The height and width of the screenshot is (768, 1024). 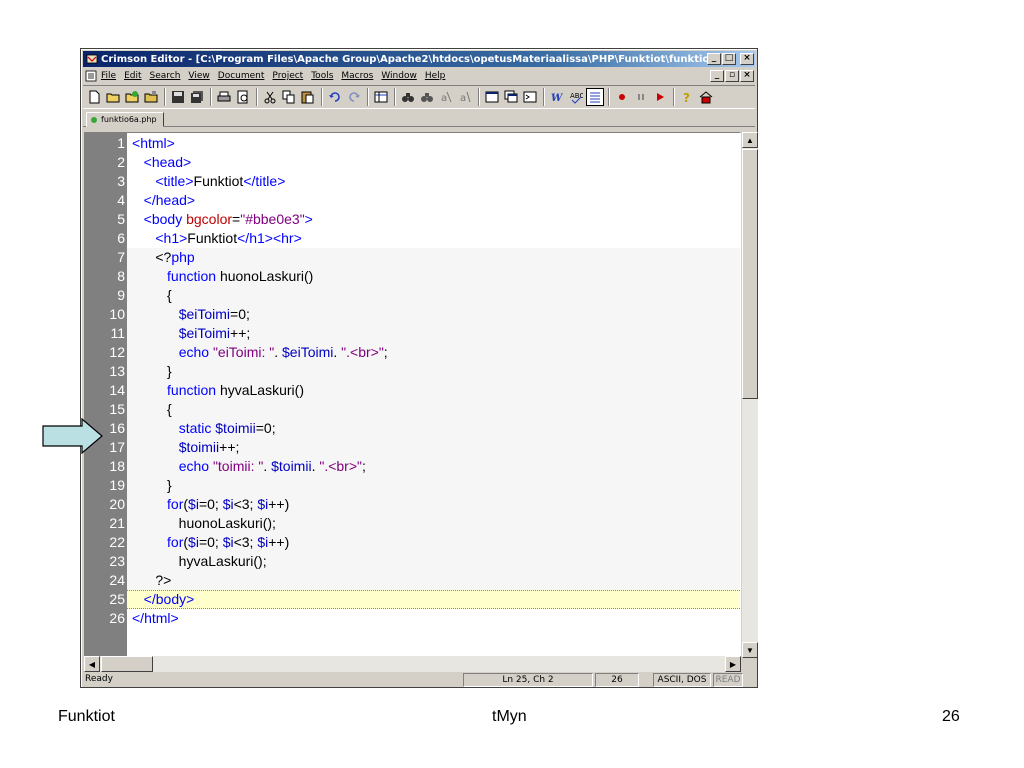 What do you see at coordinates (151, 97) in the screenshot?
I see `open-project-icon` at bounding box center [151, 97].